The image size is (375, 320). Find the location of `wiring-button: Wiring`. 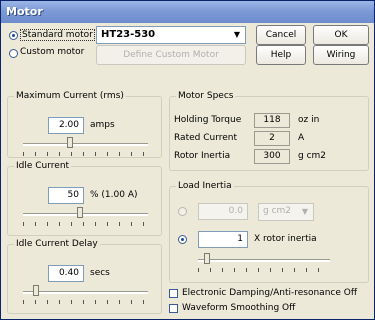

wiring-button: Wiring is located at coordinates (341, 55).